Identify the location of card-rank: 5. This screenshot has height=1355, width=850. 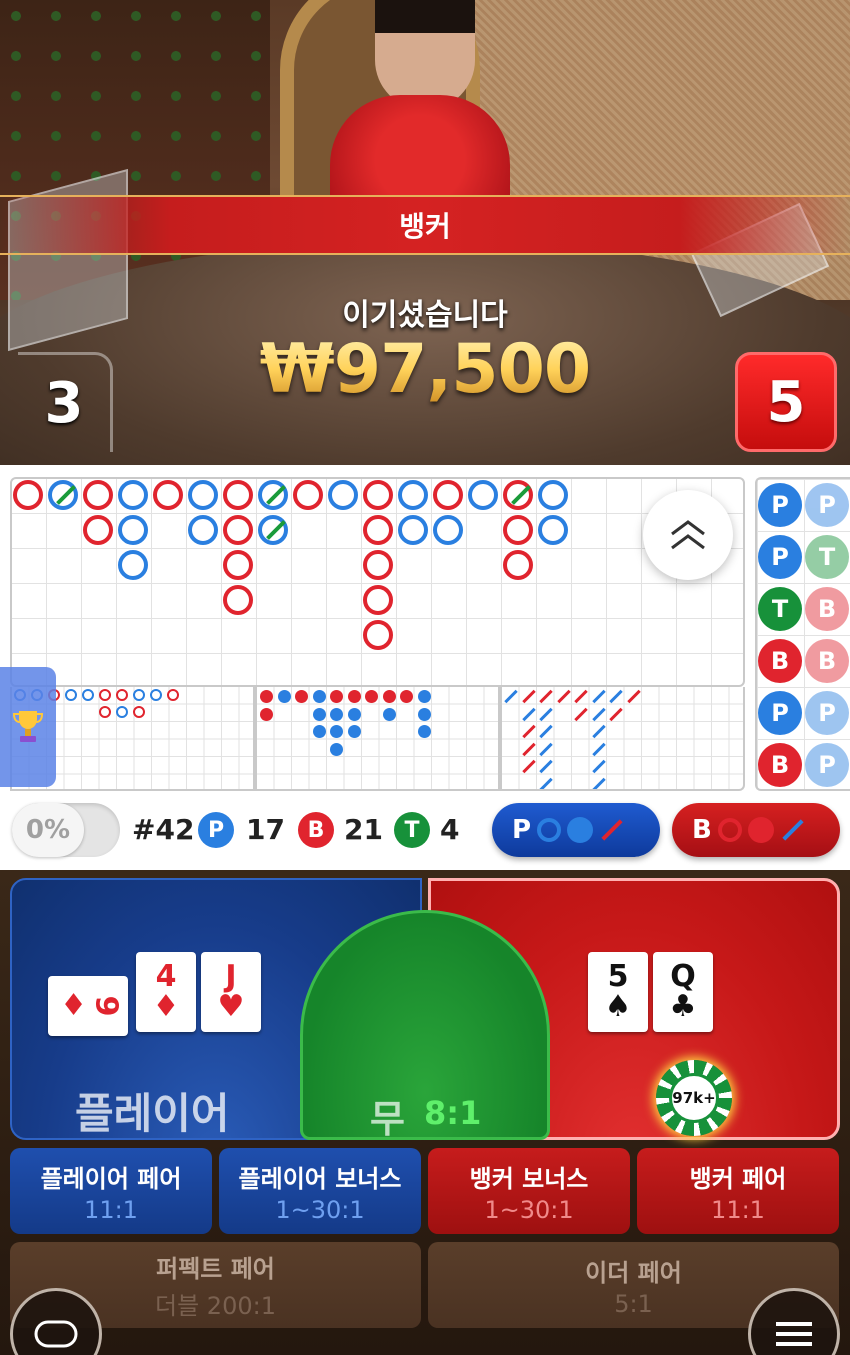
(618, 976).